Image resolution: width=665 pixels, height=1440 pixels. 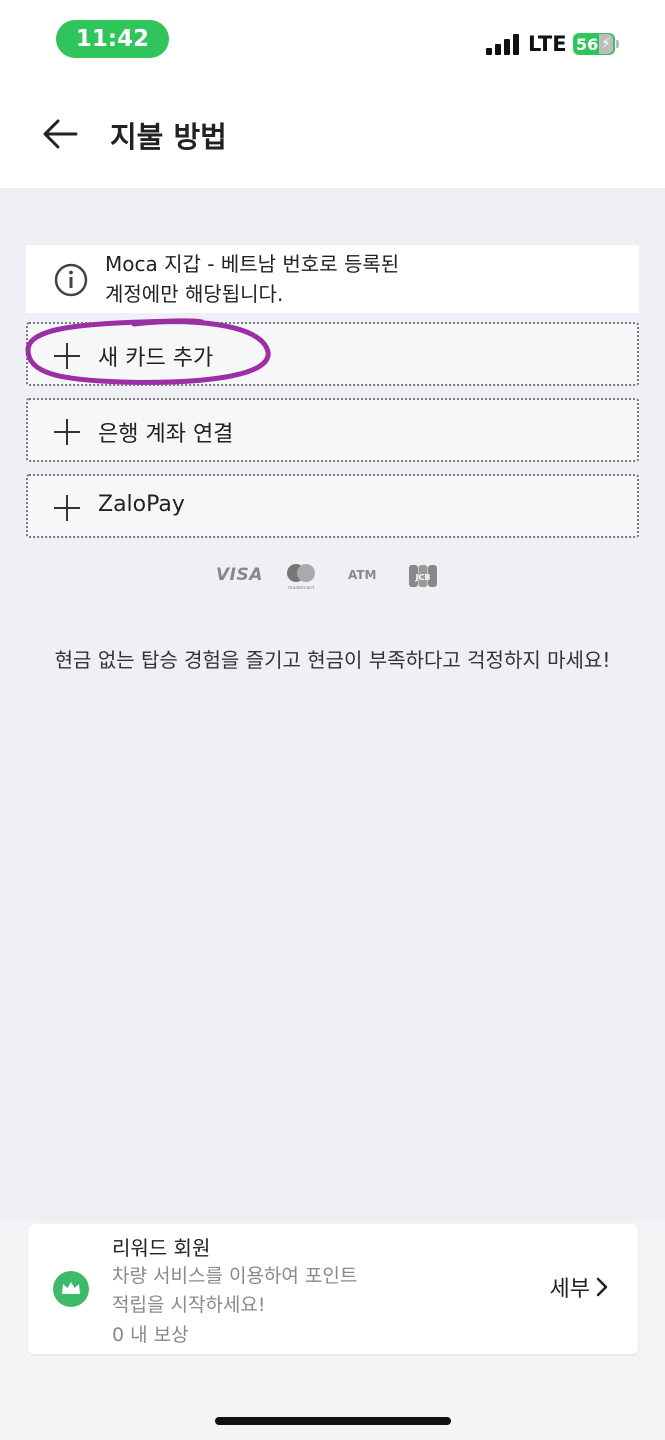 I want to click on status-bar: 11:42 LTE 56 ⚡, so click(x=332, y=40).